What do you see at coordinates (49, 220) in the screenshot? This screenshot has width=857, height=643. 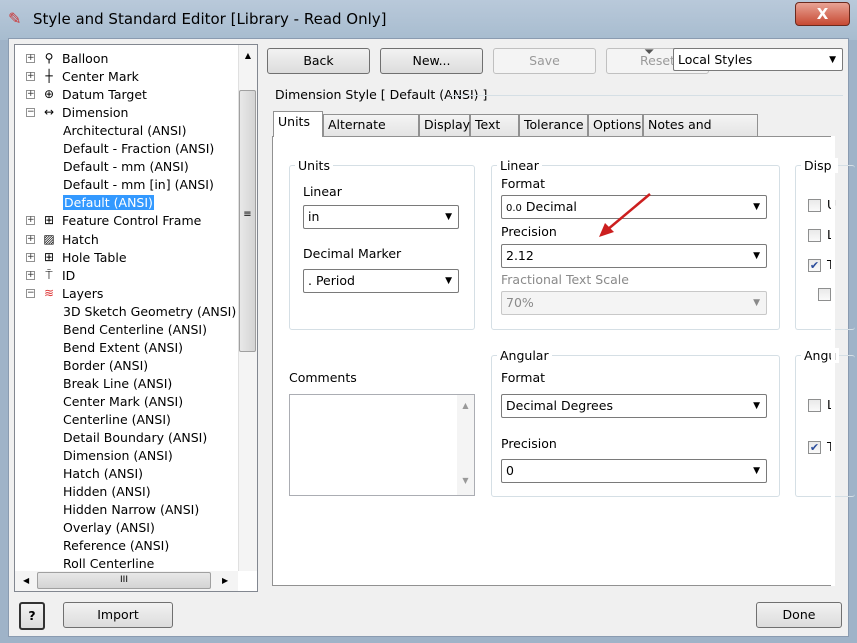 I see `feature-control-frame-icon: ⊞` at bounding box center [49, 220].